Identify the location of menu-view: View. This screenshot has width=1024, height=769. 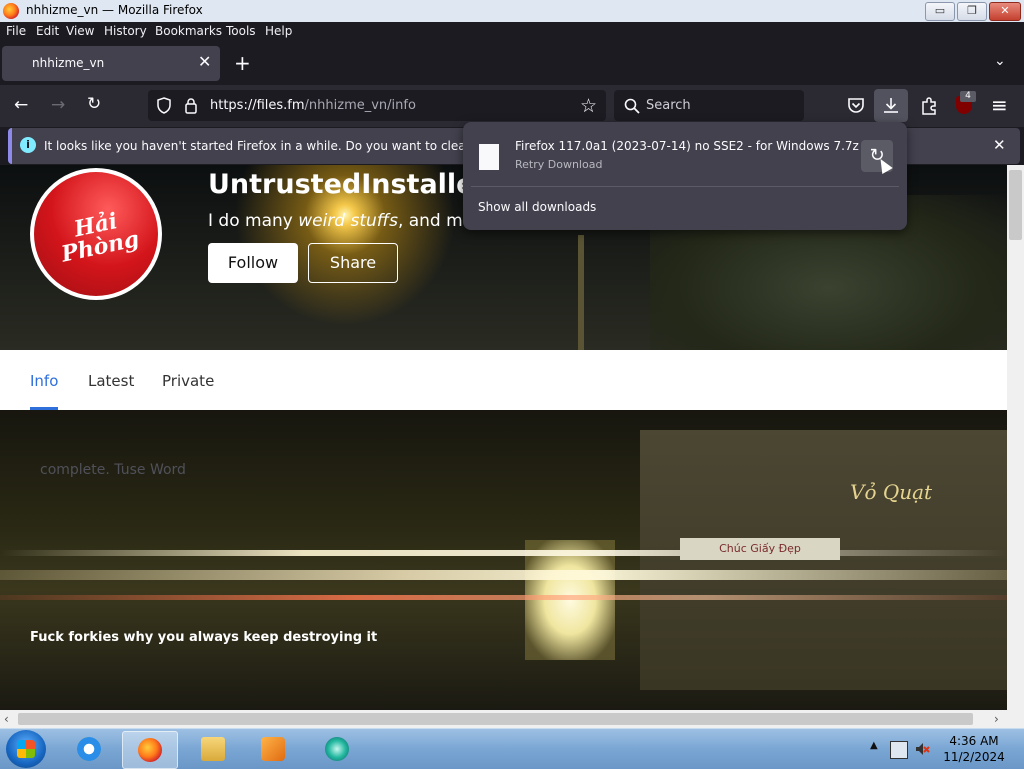
(80, 31).